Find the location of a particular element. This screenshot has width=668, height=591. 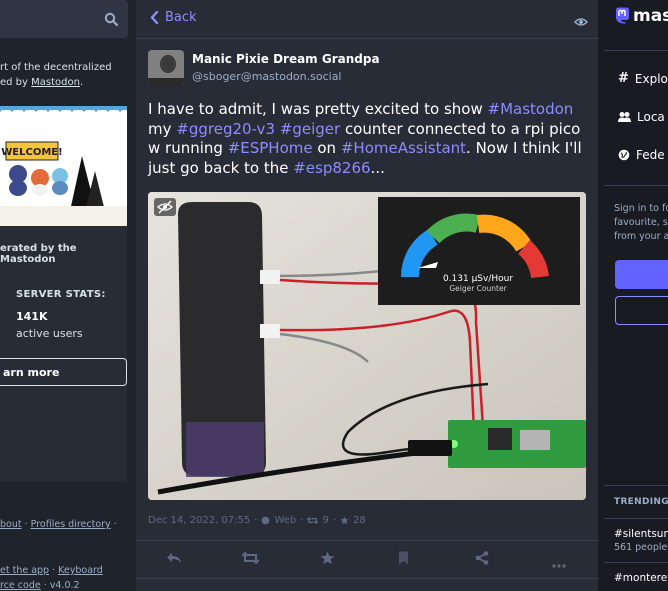

users-icon is located at coordinates (624, 117).